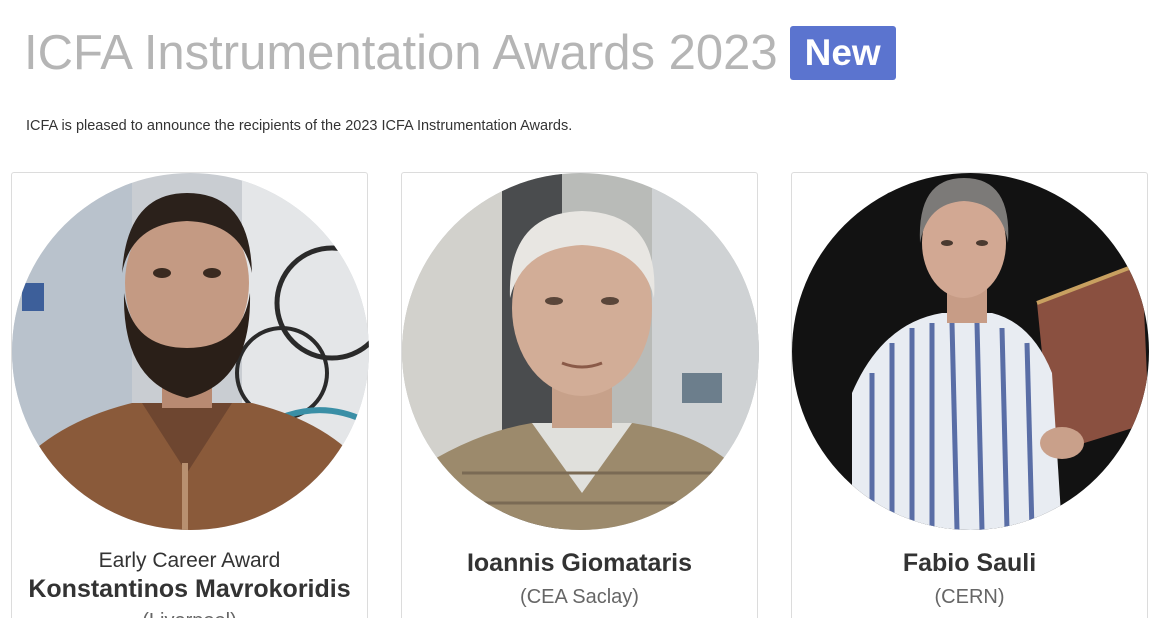  I want to click on awardee-affiliation: (Liverpool), so click(189, 614).